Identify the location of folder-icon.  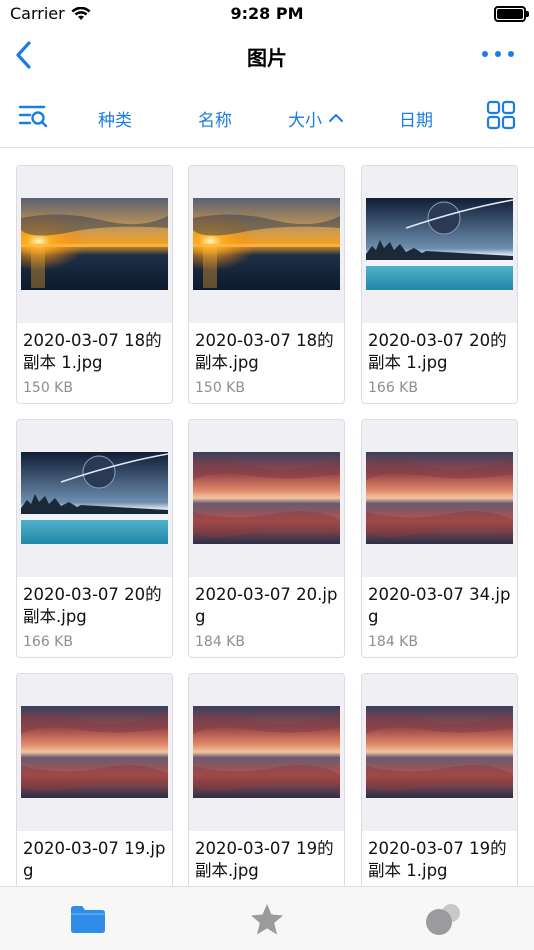
(88, 919).